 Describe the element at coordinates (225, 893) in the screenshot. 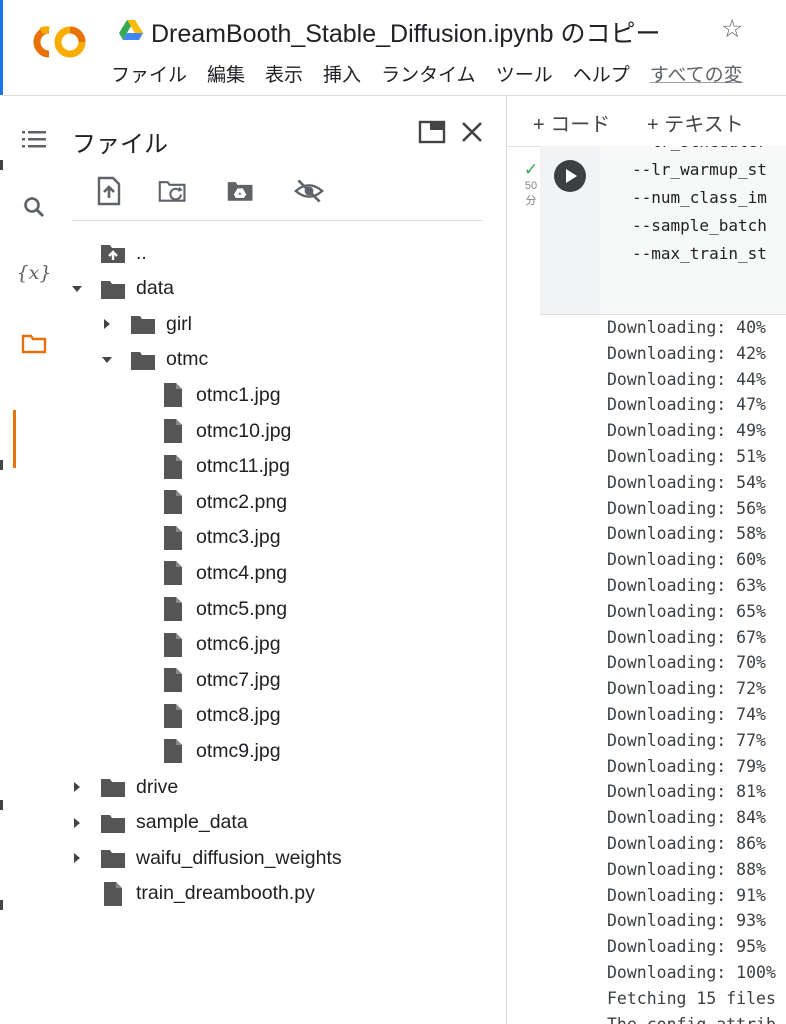

I see `tree-item-label: train_dreambooth.py` at that location.